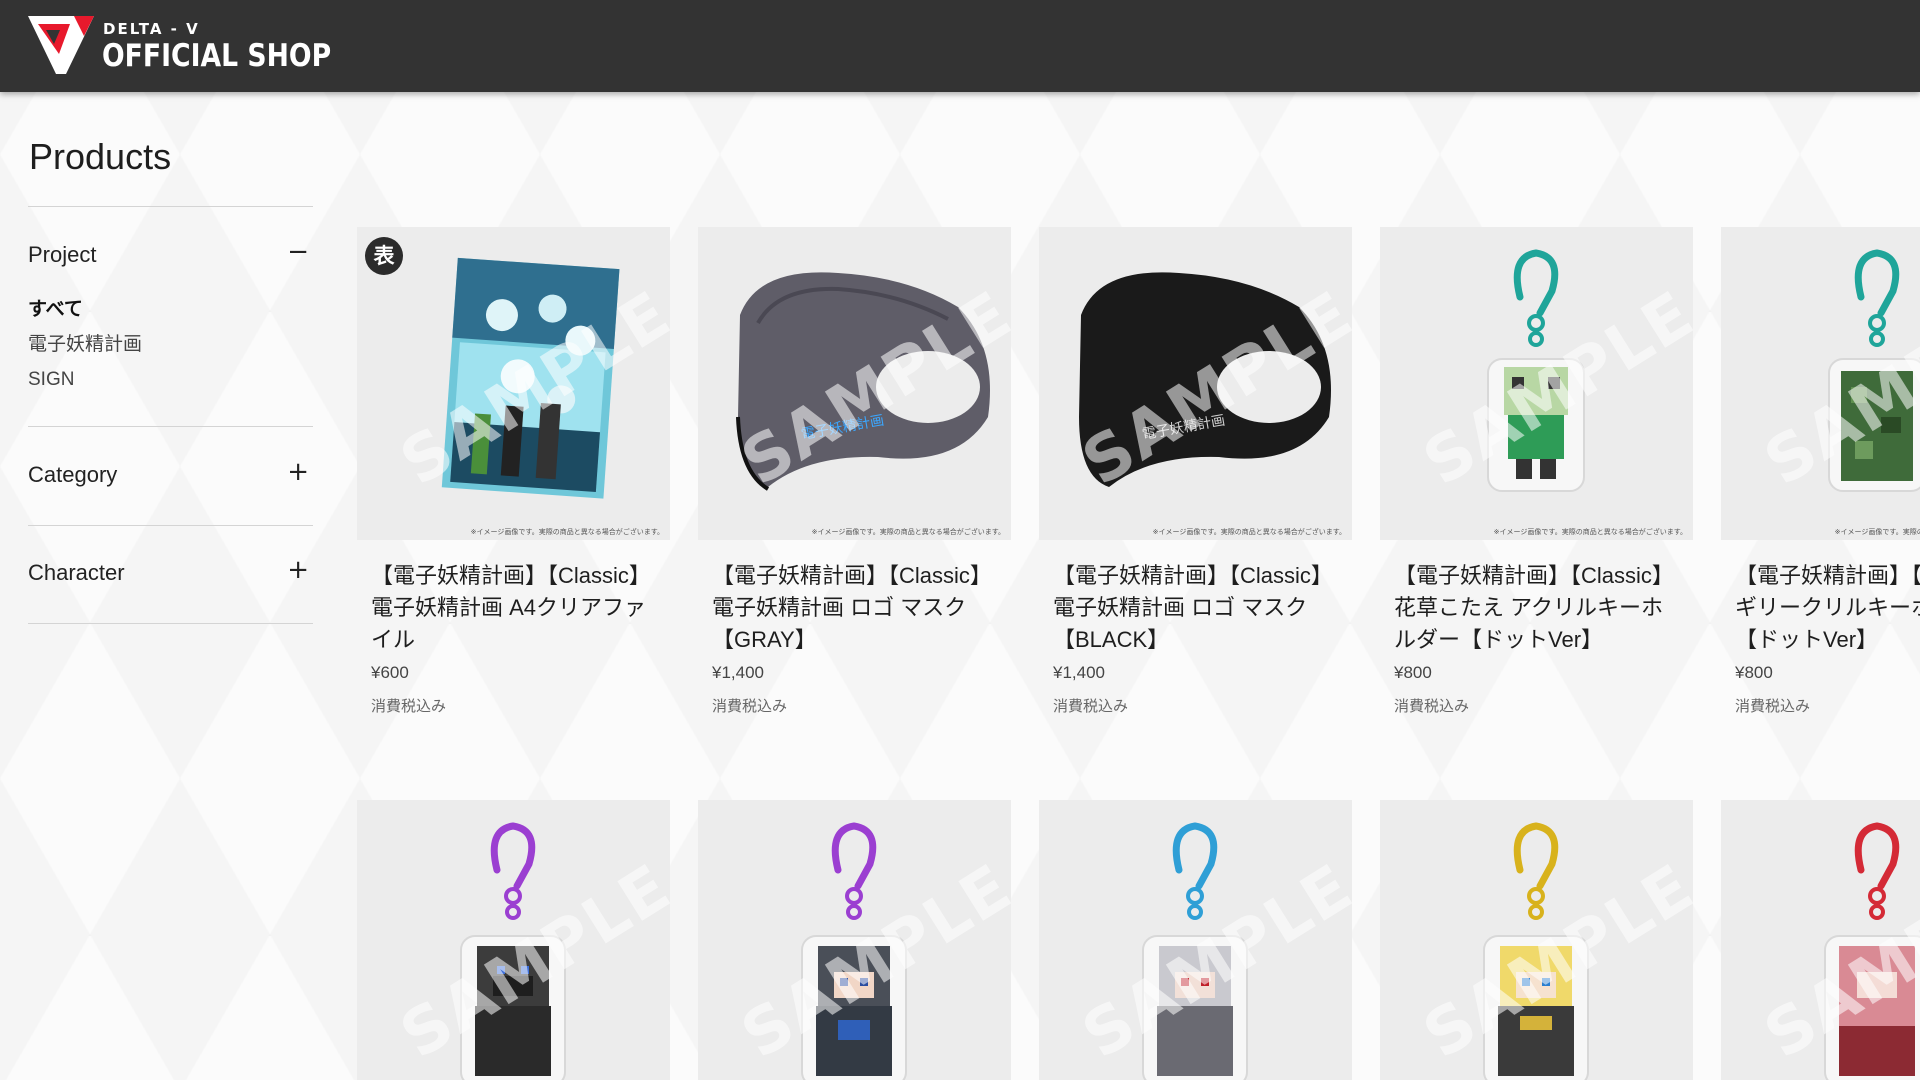 The width and height of the screenshot is (1920, 1080). What do you see at coordinates (857, 608) in the screenshot?
I see `product-name: 【電子妖精計画】【Classic】電子妖精計画 ロゴ マスク 【GRAY】` at bounding box center [857, 608].